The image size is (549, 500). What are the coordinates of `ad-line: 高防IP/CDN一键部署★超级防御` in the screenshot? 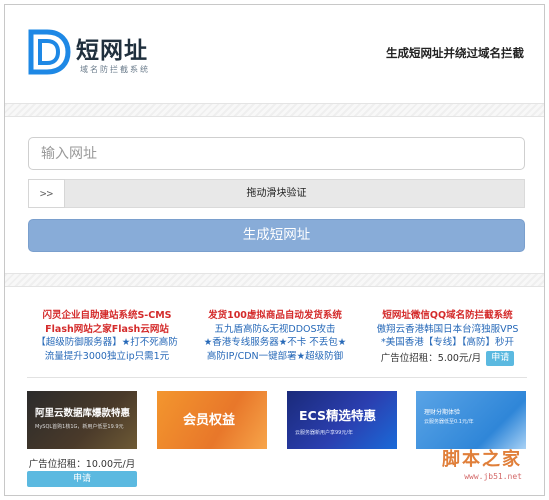 It's located at (275, 357).